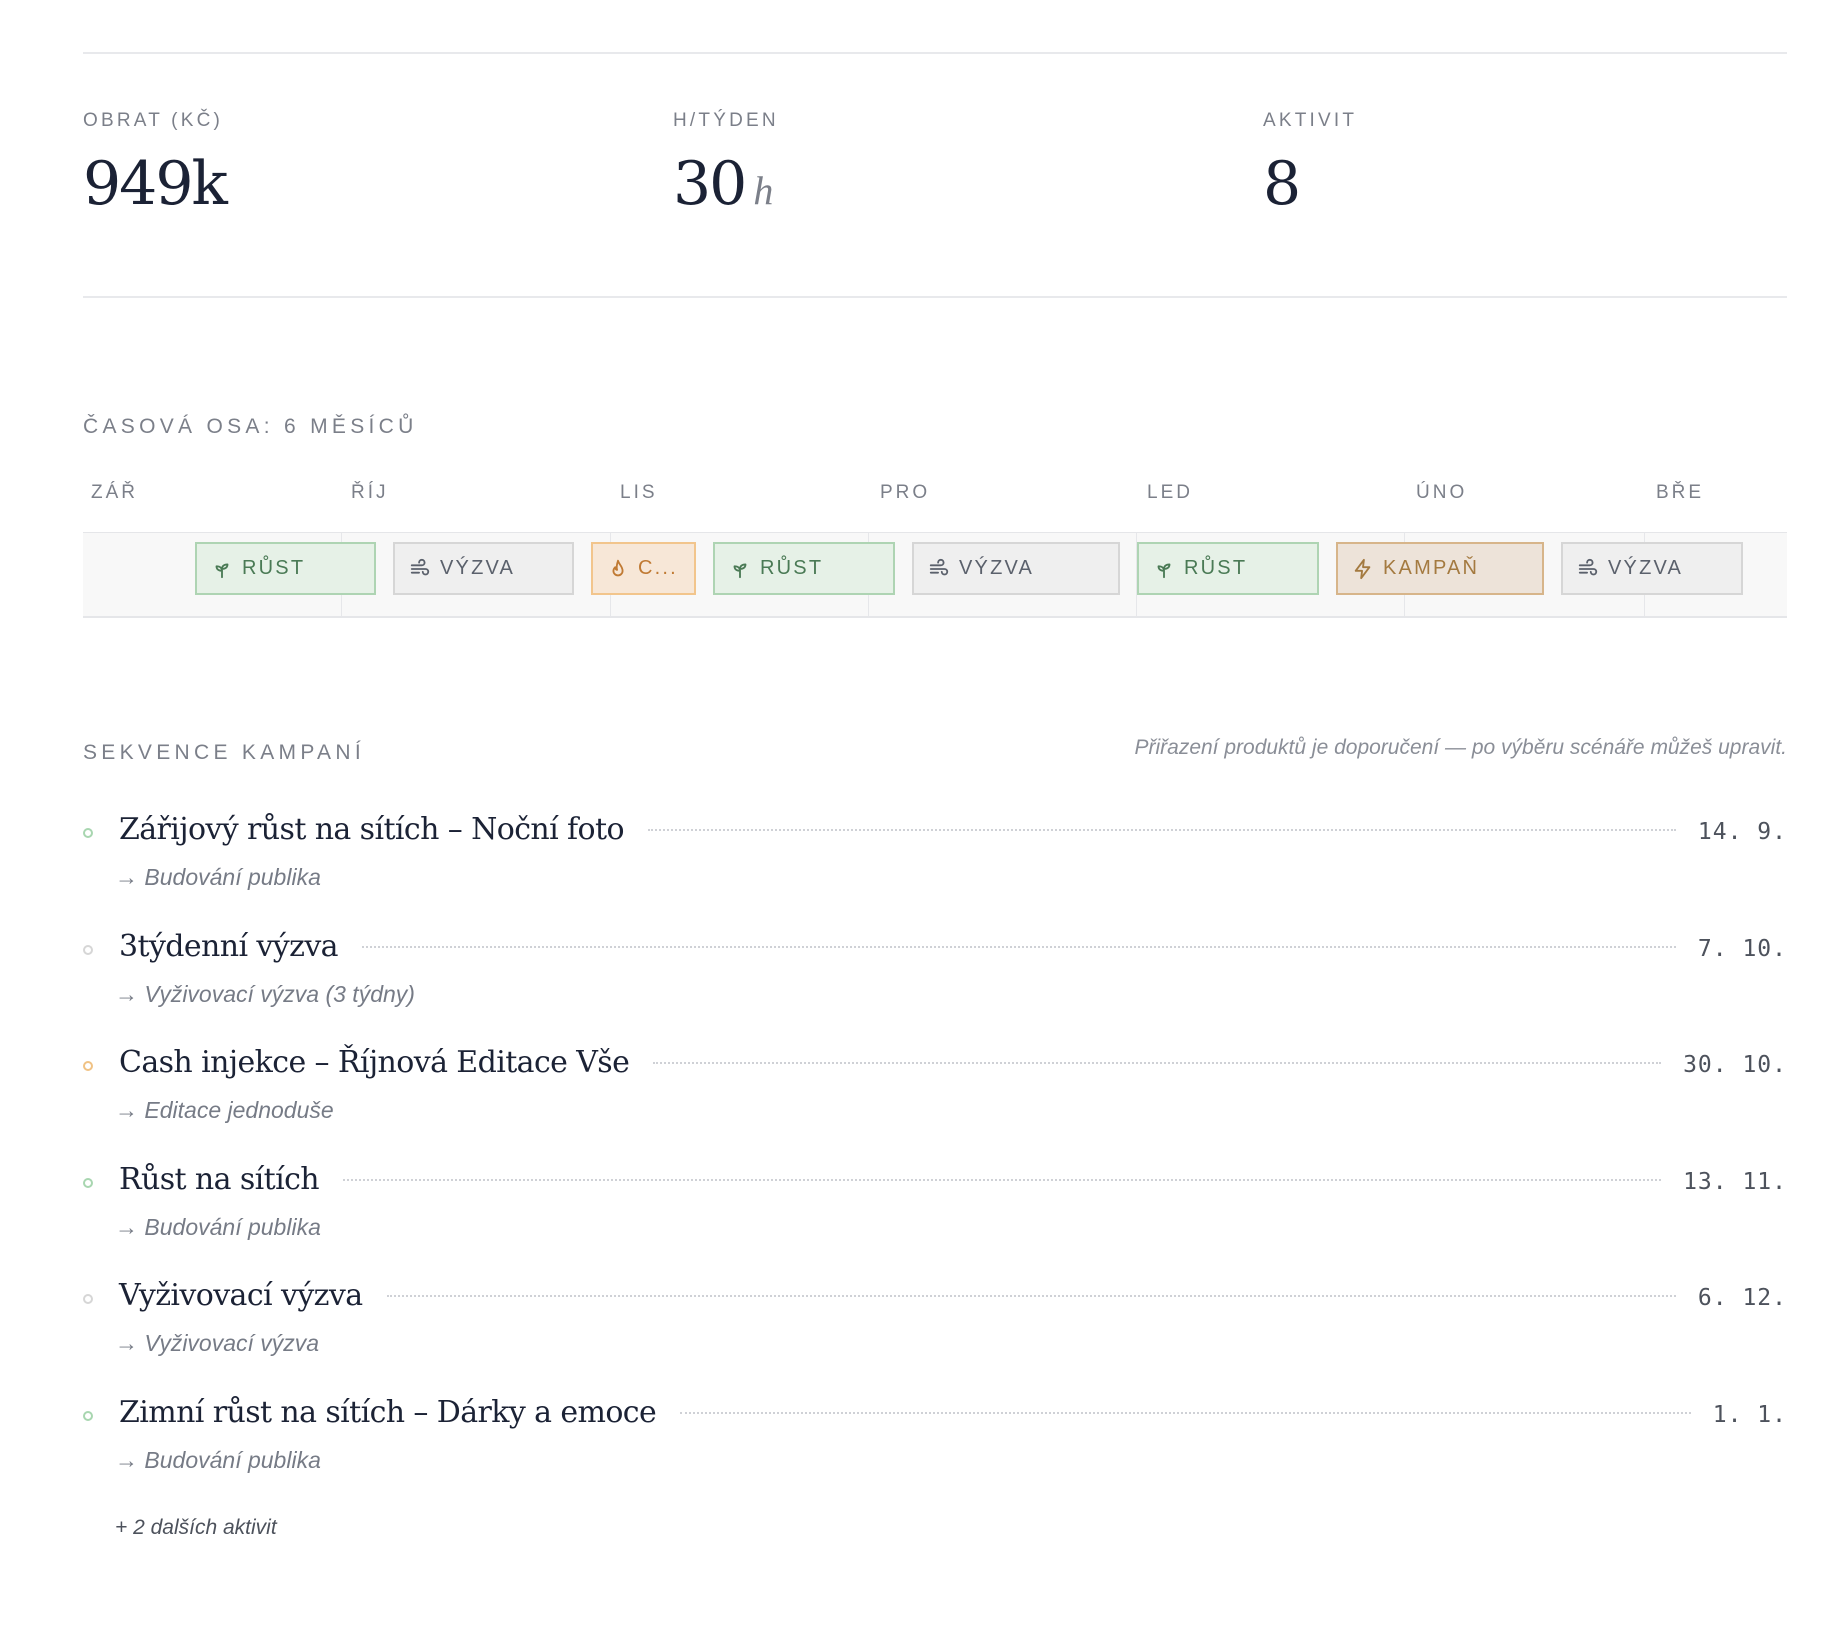 The image size is (1848, 1626). I want to click on chip-label: KAMPAŇ, so click(1431, 568).